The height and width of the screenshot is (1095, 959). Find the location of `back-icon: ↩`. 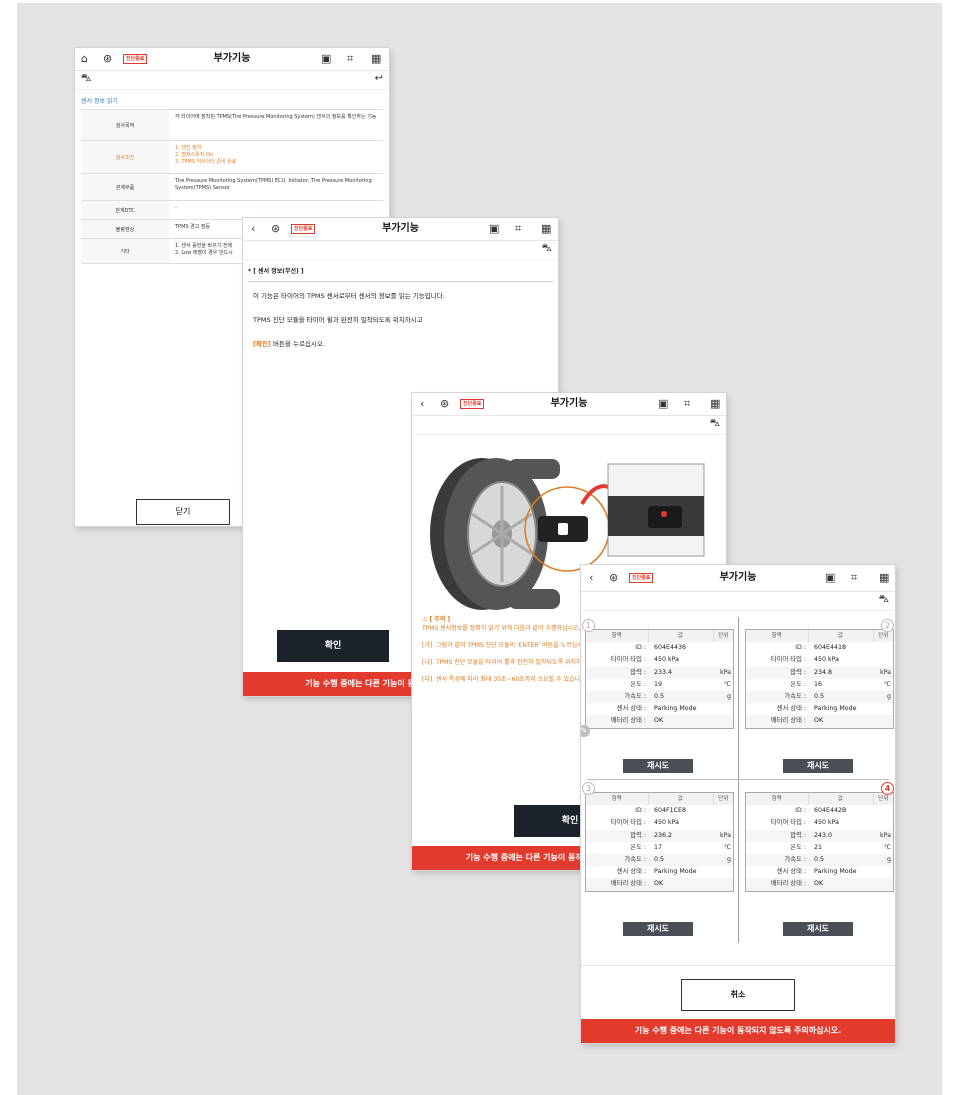

back-icon: ↩ is located at coordinates (379, 78).